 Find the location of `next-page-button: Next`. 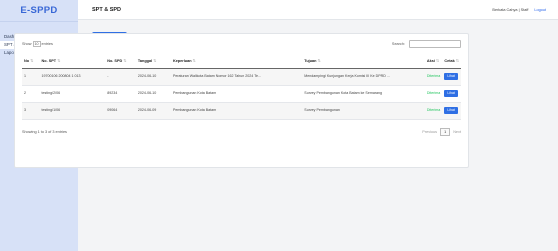

next-page-button: Next is located at coordinates (457, 132).